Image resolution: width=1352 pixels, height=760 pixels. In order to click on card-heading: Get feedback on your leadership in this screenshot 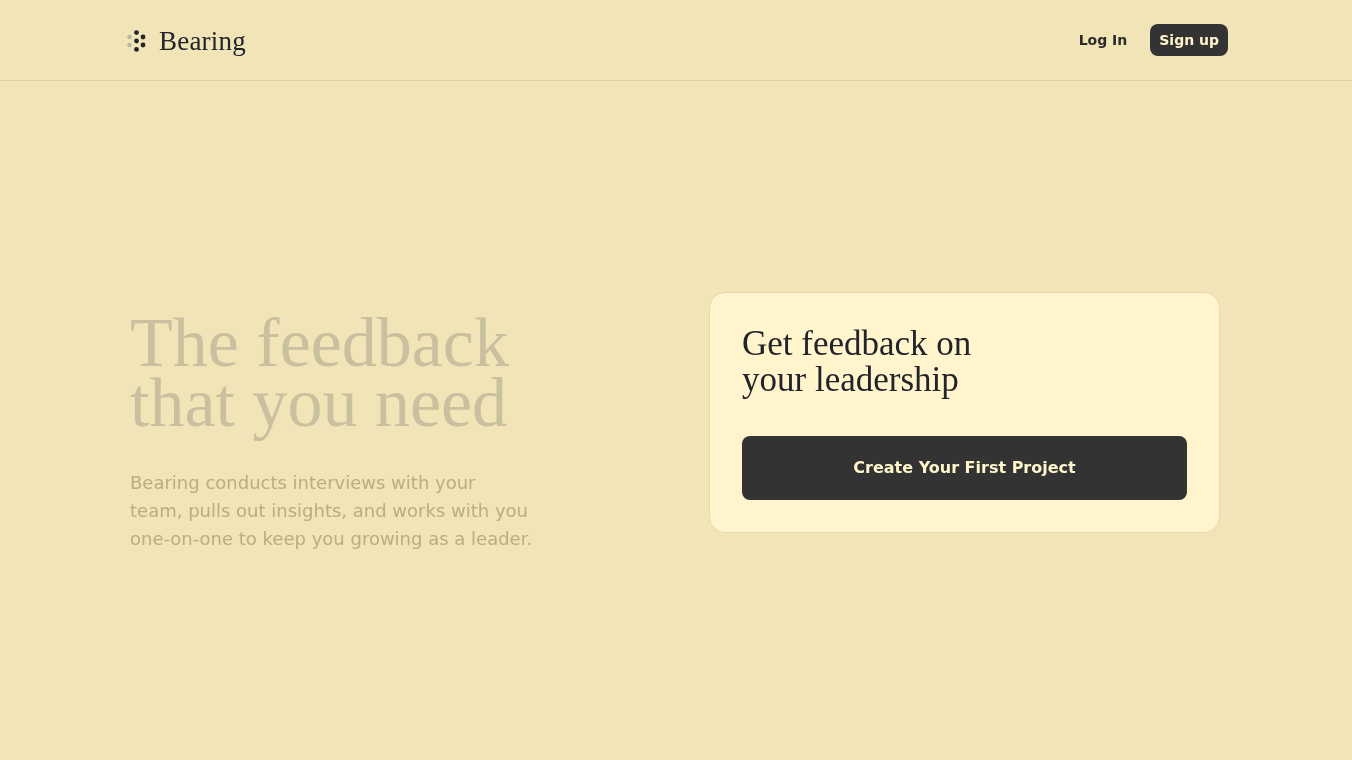, I will do `click(857, 361)`.